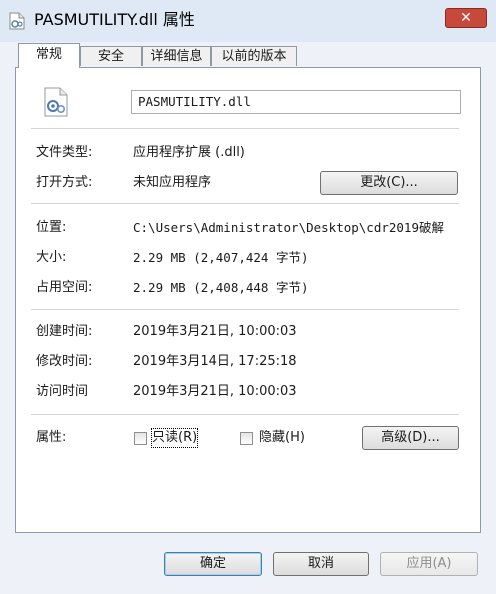 This screenshot has height=594, width=496. Describe the element at coordinates (215, 391) in the screenshot. I see `accessed-value: 2019年3月21日, 10:00:03` at that location.